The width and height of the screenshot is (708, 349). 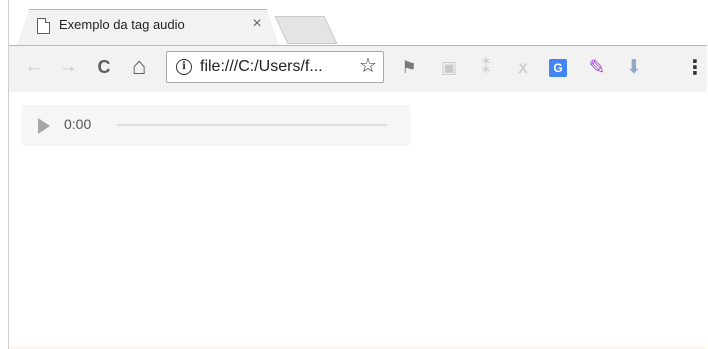 I want to click on new-tab-button, so click(x=306, y=30).